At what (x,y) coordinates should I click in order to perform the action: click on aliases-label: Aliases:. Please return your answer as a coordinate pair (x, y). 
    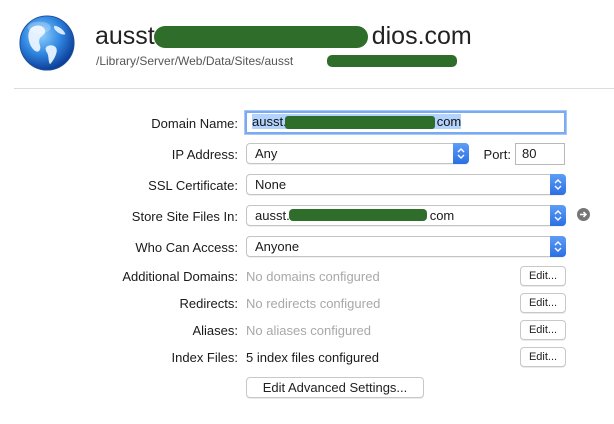
    Looking at the image, I should click on (215, 330).